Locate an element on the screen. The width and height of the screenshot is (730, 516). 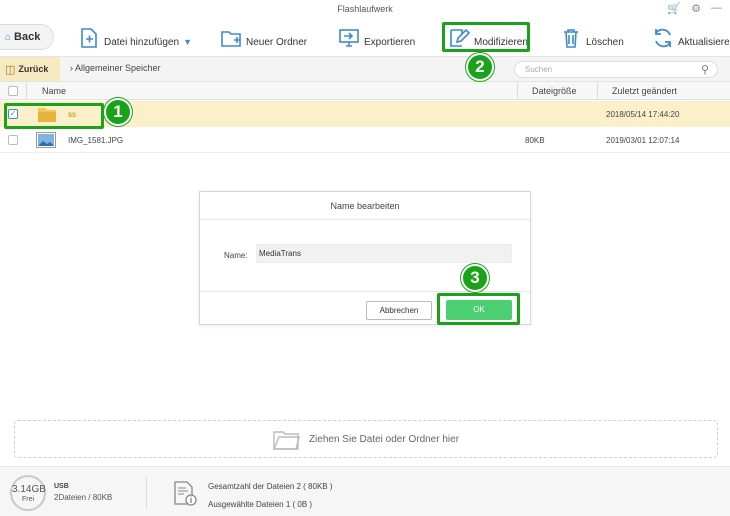
window-title: Flashlaufwerk is located at coordinates (365, 9).